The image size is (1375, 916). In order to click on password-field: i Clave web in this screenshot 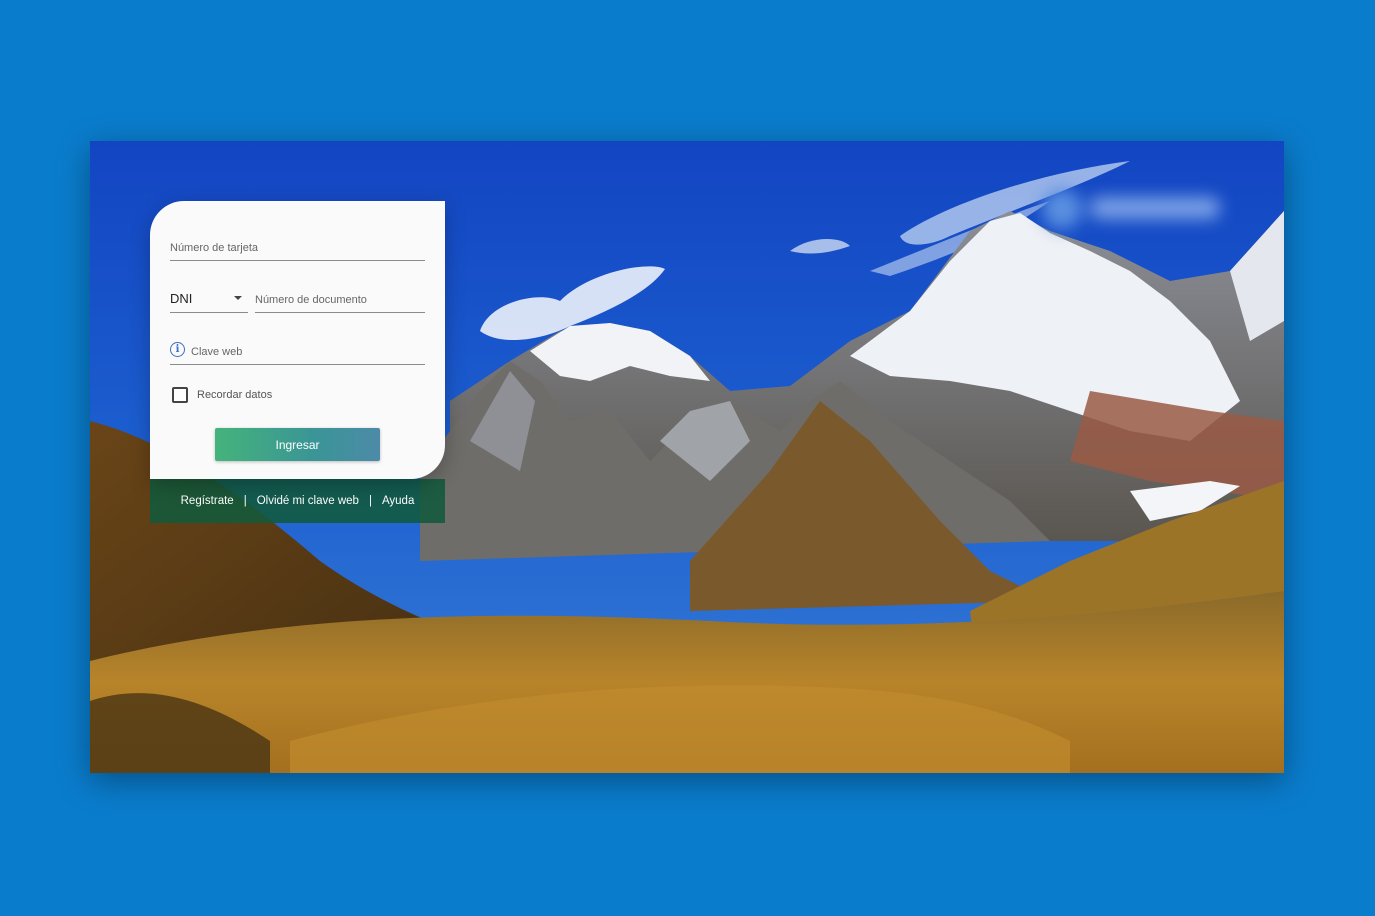, I will do `click(297, 350)`.